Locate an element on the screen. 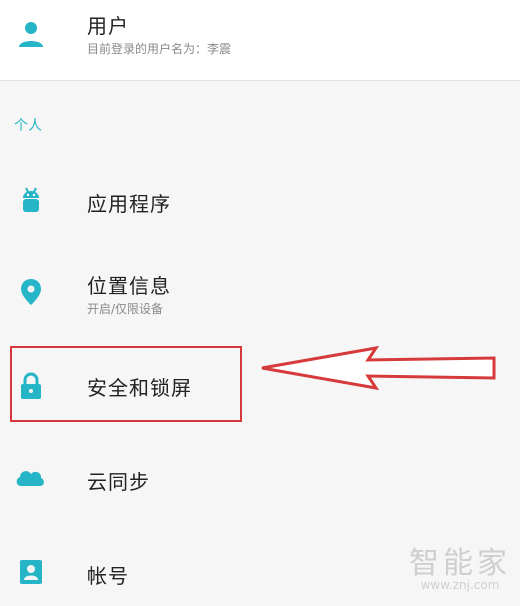 The width and height of the screenshot is (520, 606). section-header-personal: 个人 is located at coordinates (28, 126).